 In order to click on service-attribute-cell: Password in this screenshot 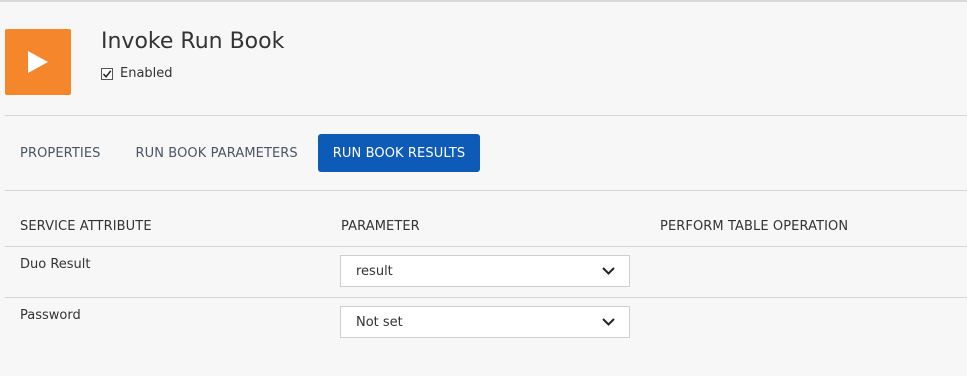, I will do `click(50, 315)`.